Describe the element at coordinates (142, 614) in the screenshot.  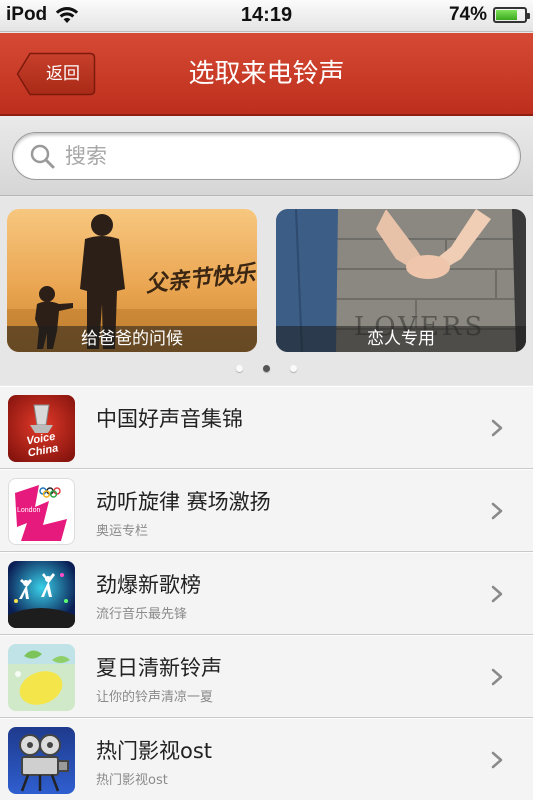
I see `list-item-subtitle: 流行音乐最先锋` at that location.